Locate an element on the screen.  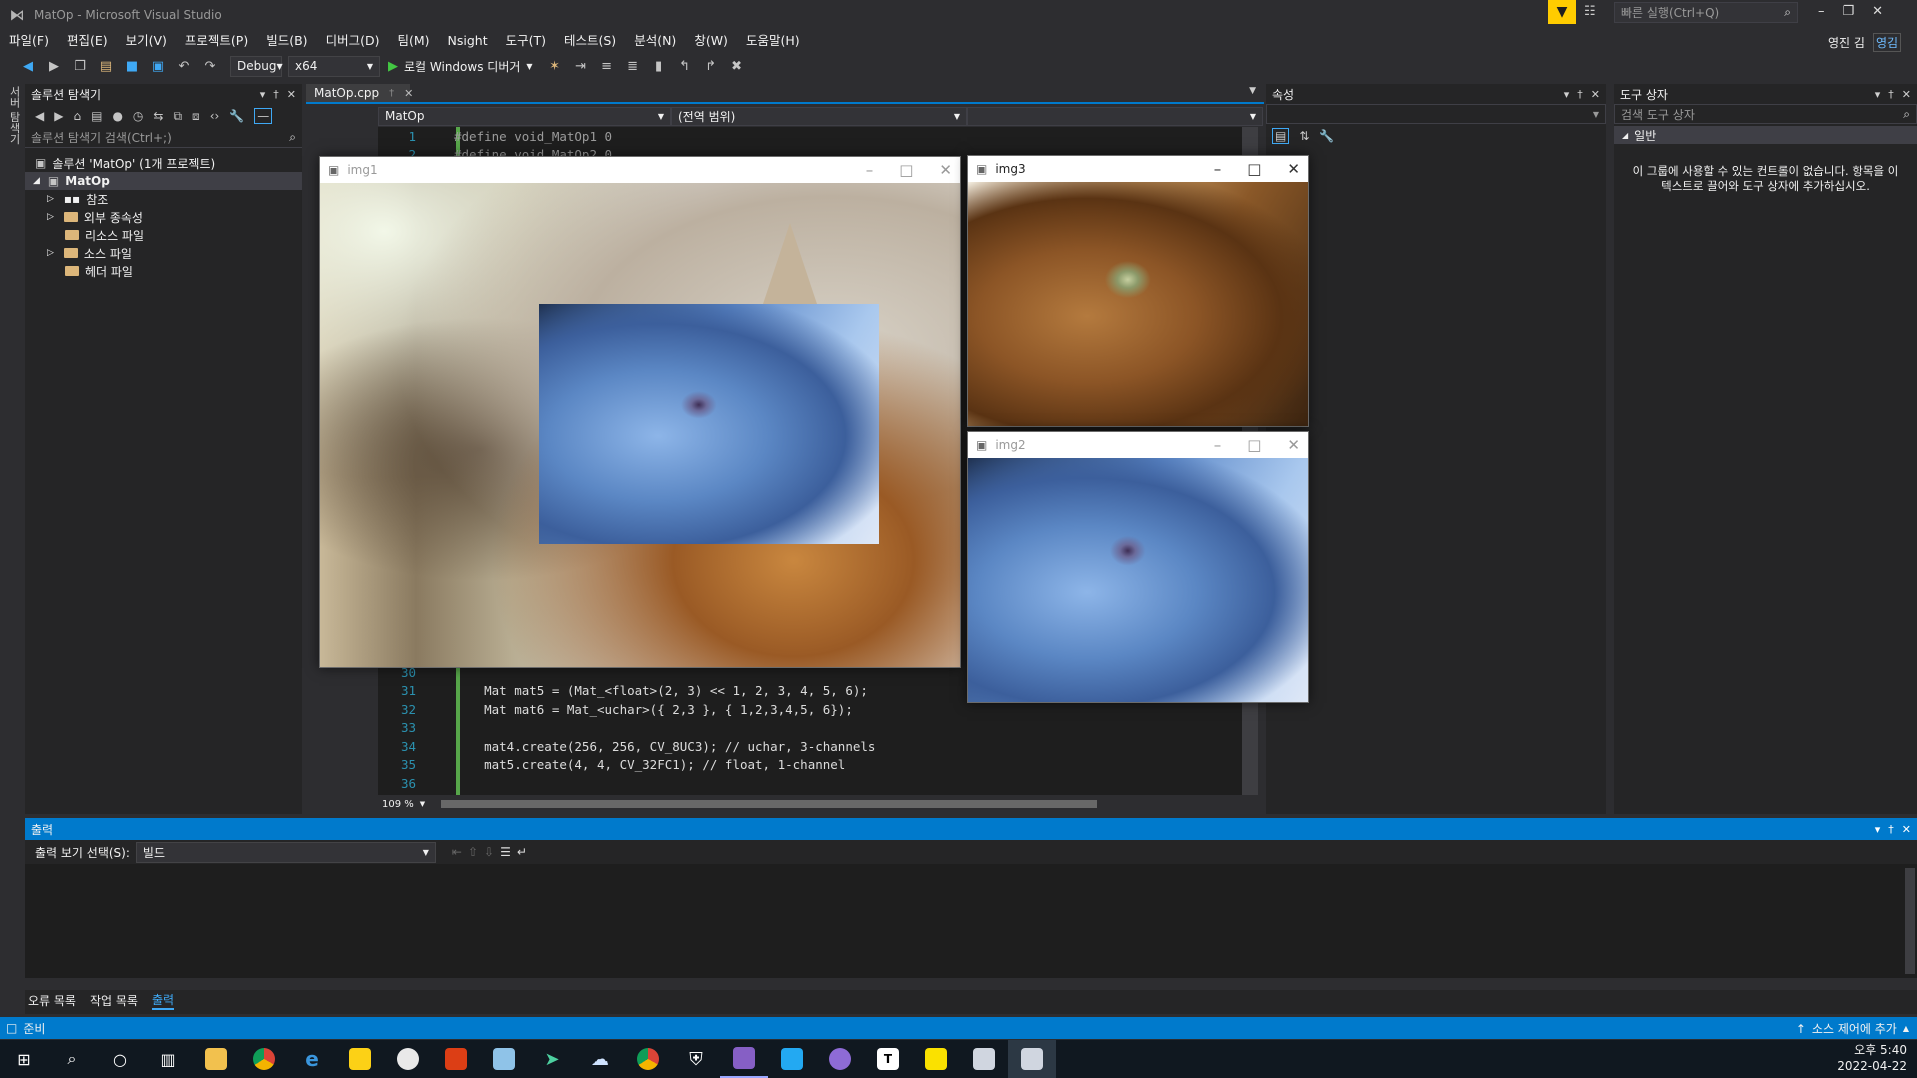
browser-link-icon: ✶ is located at coordinates (555, 66).